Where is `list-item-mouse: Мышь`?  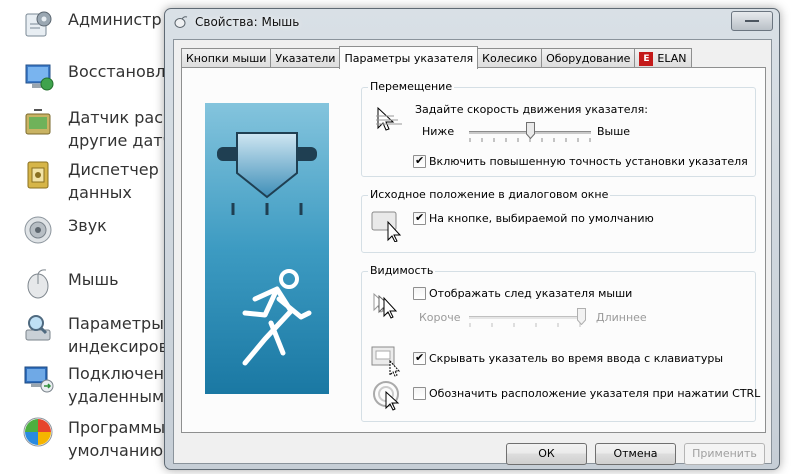
list-item-mouse: Мышь is located at coordinates (70, 284).